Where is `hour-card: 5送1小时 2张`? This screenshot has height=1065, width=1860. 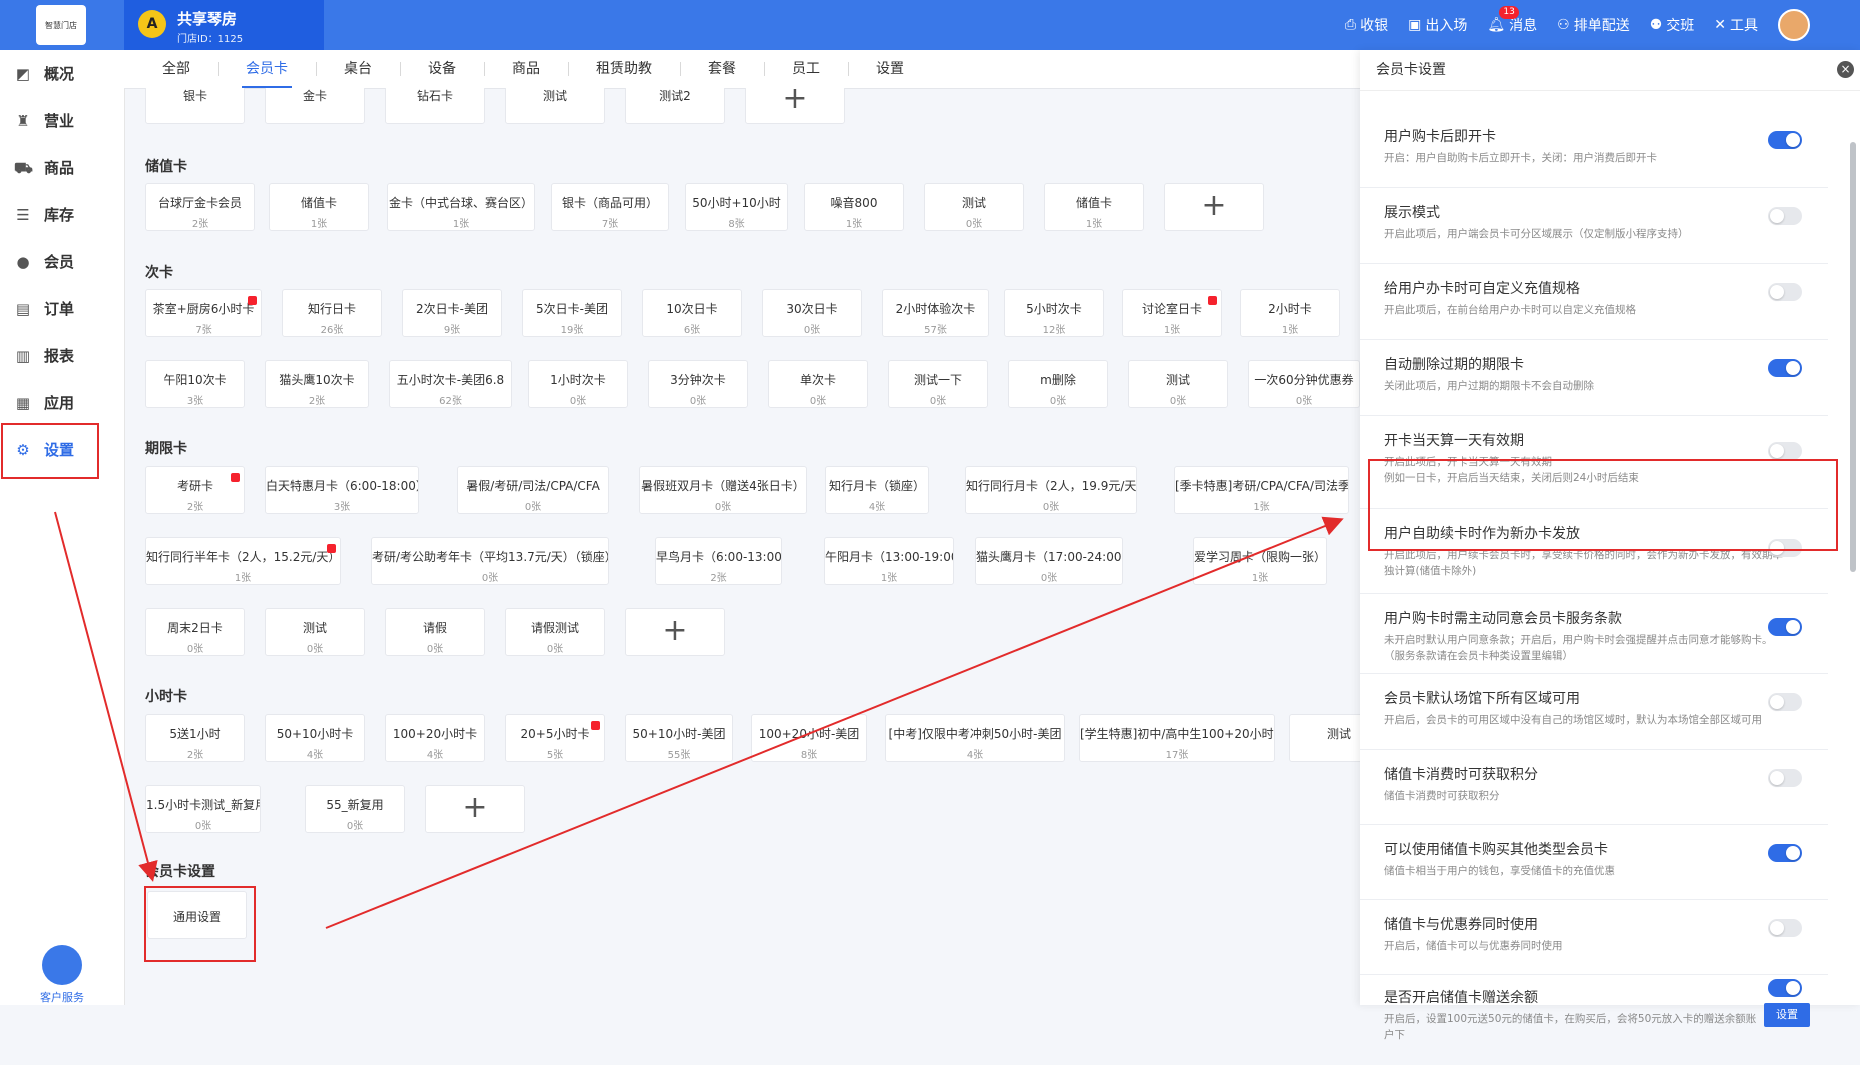 hour-card: 5送1小时 2张 is located at coordinates (195, 738).